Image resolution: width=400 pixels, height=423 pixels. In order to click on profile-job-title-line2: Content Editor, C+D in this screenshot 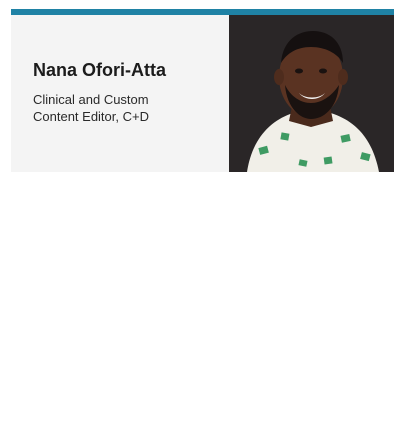, I will do `click(91, 116)`.